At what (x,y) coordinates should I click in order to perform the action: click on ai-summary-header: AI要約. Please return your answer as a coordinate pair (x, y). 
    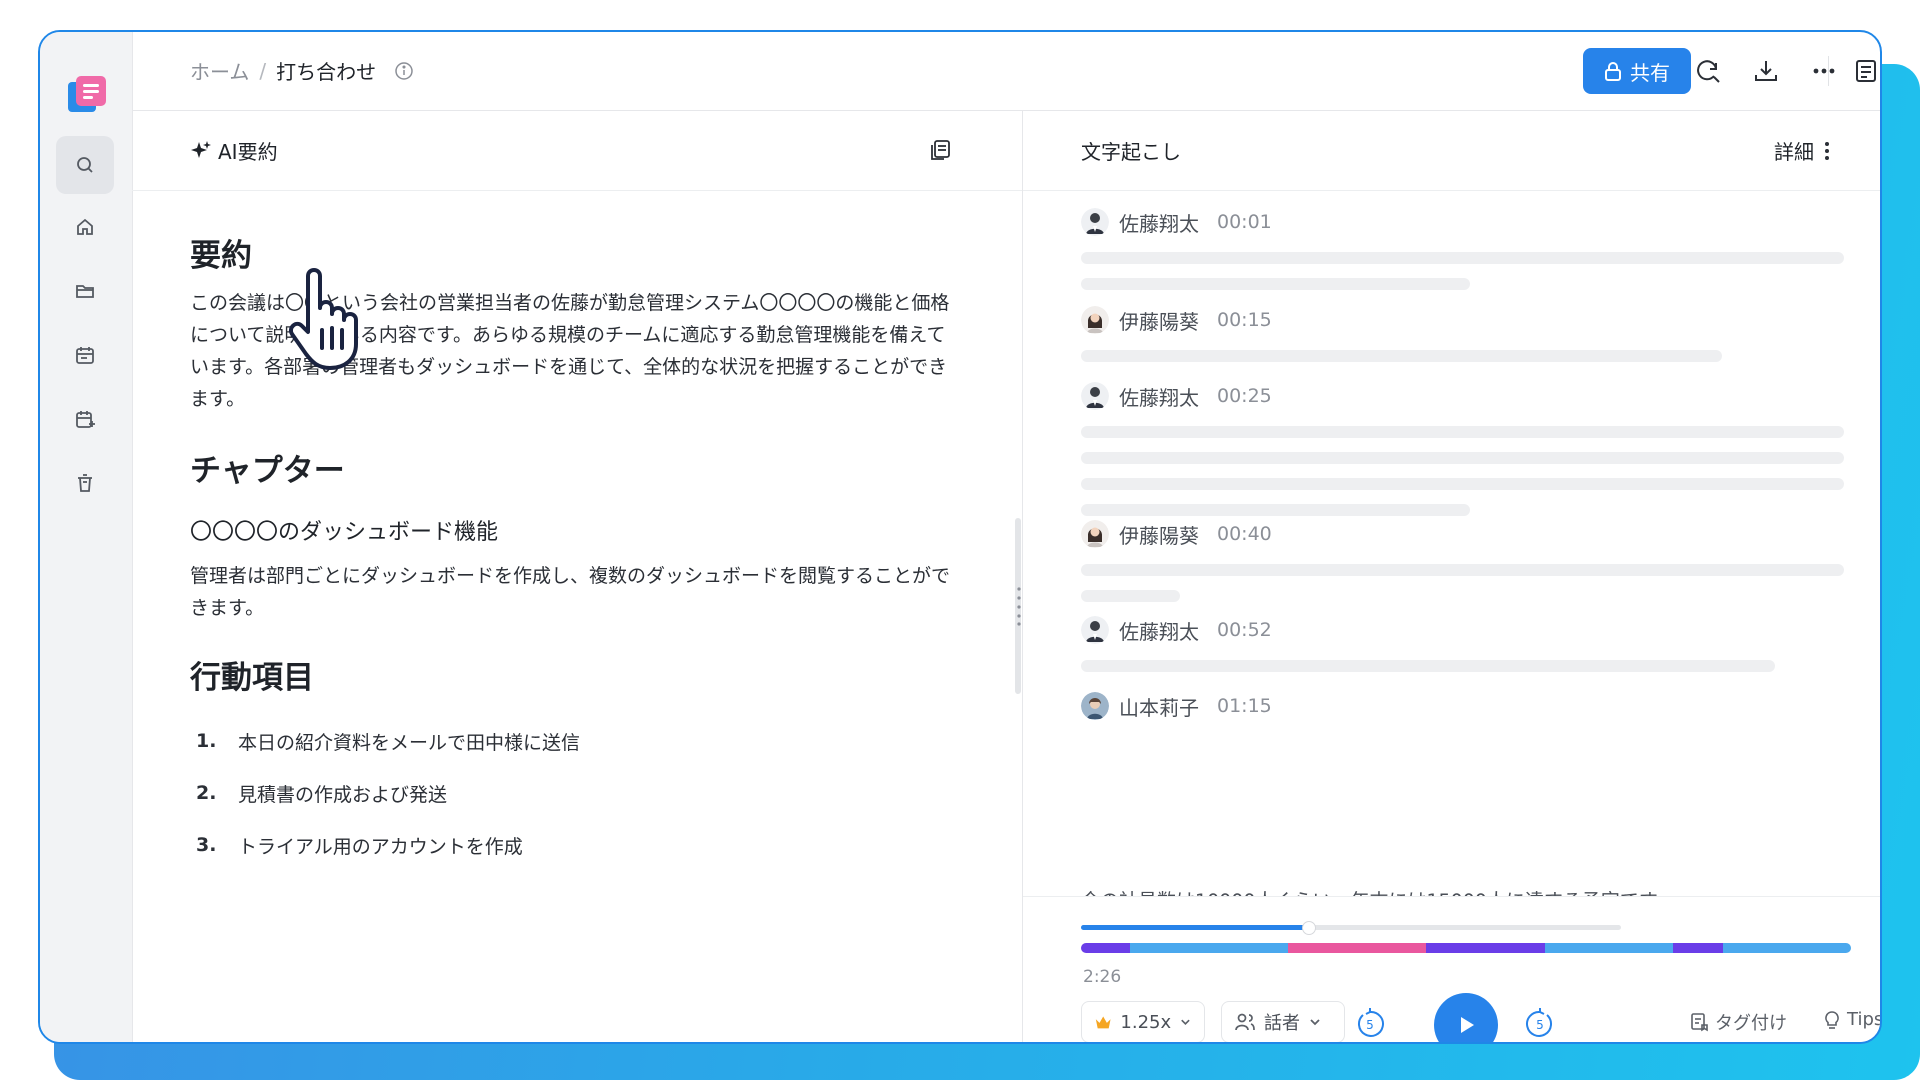
    Looking at the image, I should click on (577, 150).